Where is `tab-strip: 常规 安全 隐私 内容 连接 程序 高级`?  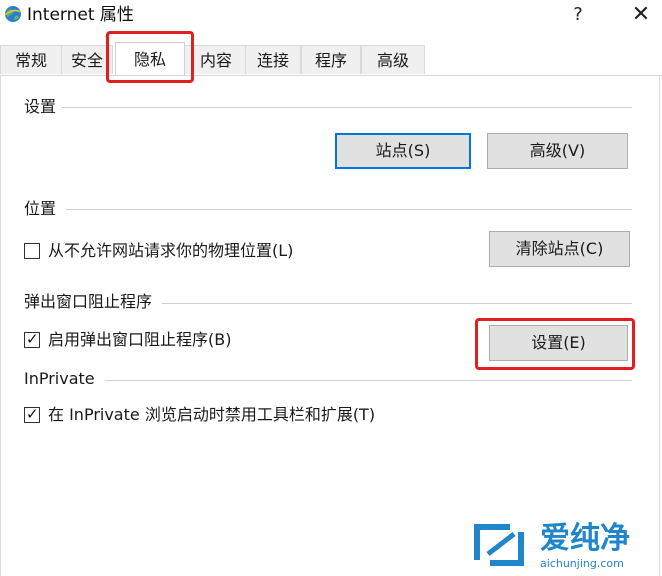 tab-strip: 常规 安全 隐私 内容 连接 程序 高级 is located at coordinates (331, 59).